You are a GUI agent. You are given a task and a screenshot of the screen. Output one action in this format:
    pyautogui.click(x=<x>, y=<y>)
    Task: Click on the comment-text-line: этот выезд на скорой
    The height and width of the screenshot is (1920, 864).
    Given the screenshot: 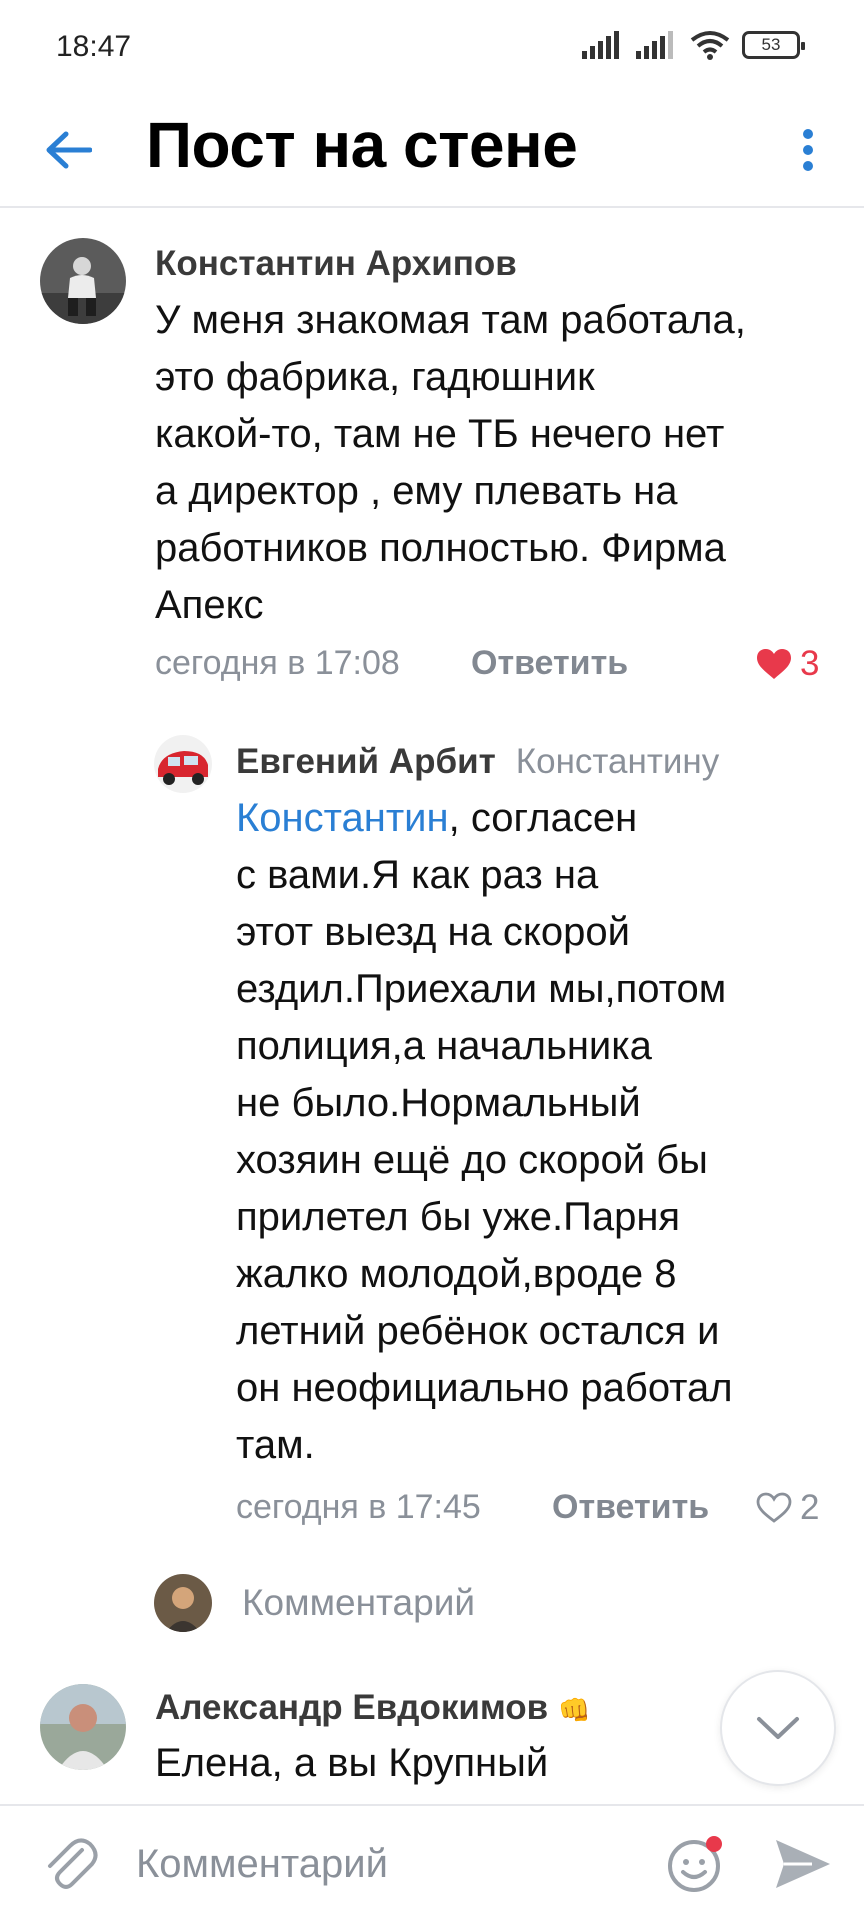 What is the action you would take?
    pyautogui.click(x=433, y=932)
    